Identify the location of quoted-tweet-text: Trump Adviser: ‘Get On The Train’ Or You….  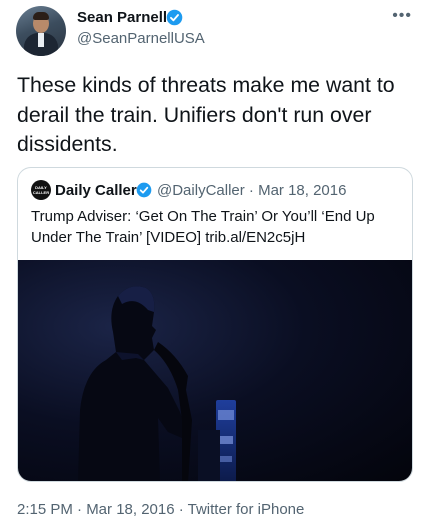
(203, 227).